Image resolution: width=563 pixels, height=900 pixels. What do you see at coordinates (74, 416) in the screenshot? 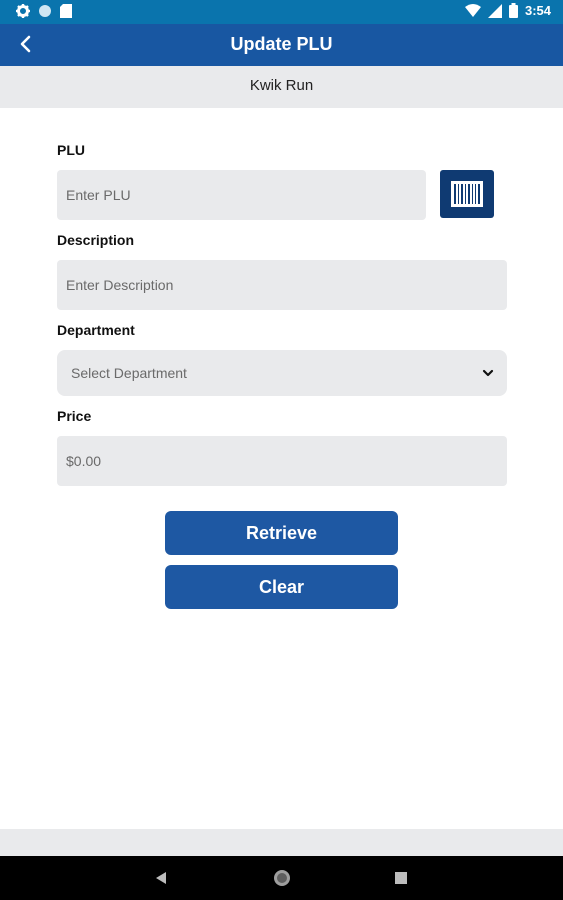
I see `price-label: Price` at bounding box center [74, 416].